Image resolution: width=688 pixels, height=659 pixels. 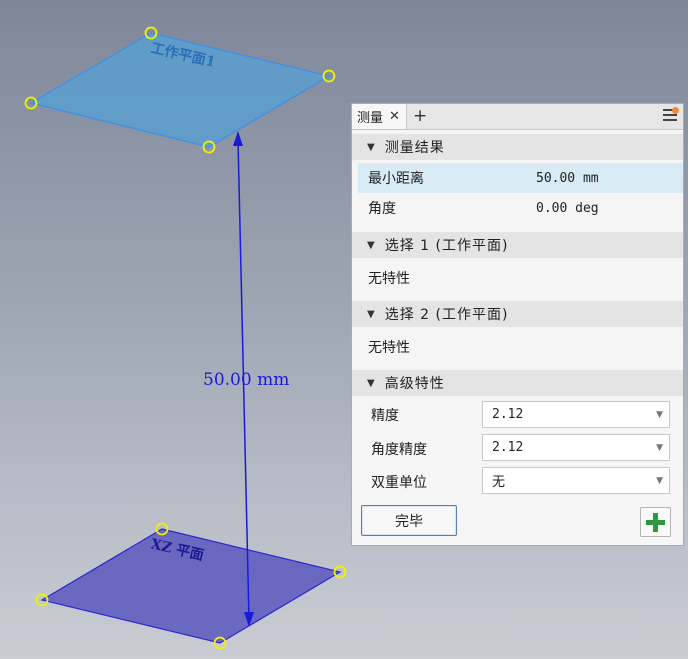 What do you see at coordinates (517, 314) in the screenshot?
I see `section-selection2-header: ▼ 选择 2 (工作平面)` at bounding box center [517, 314].